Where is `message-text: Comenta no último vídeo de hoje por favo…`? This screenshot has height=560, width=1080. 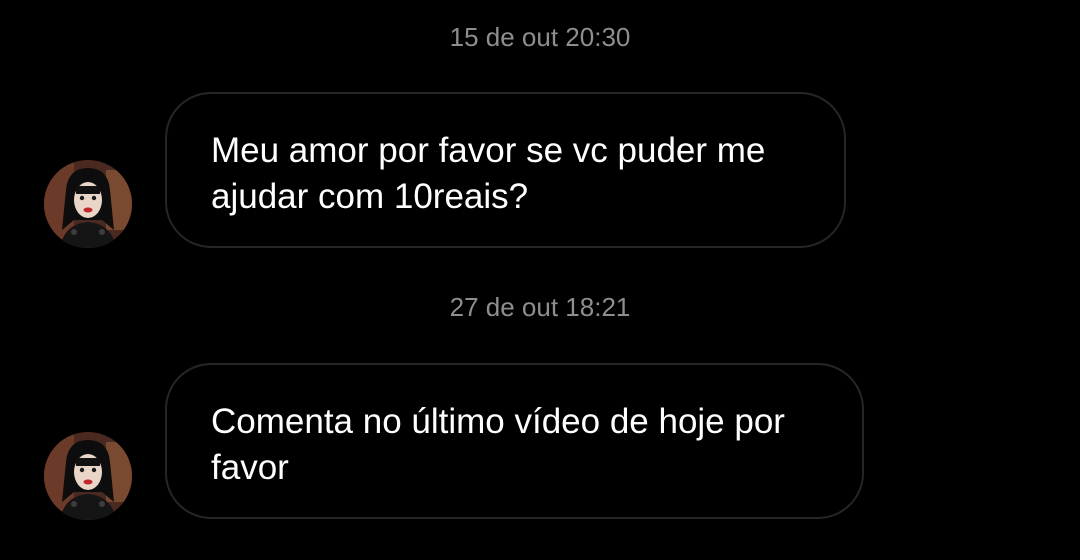
message-text: Comenta no último vídeo de hoje por favo… is located at coordinates (498, 444).